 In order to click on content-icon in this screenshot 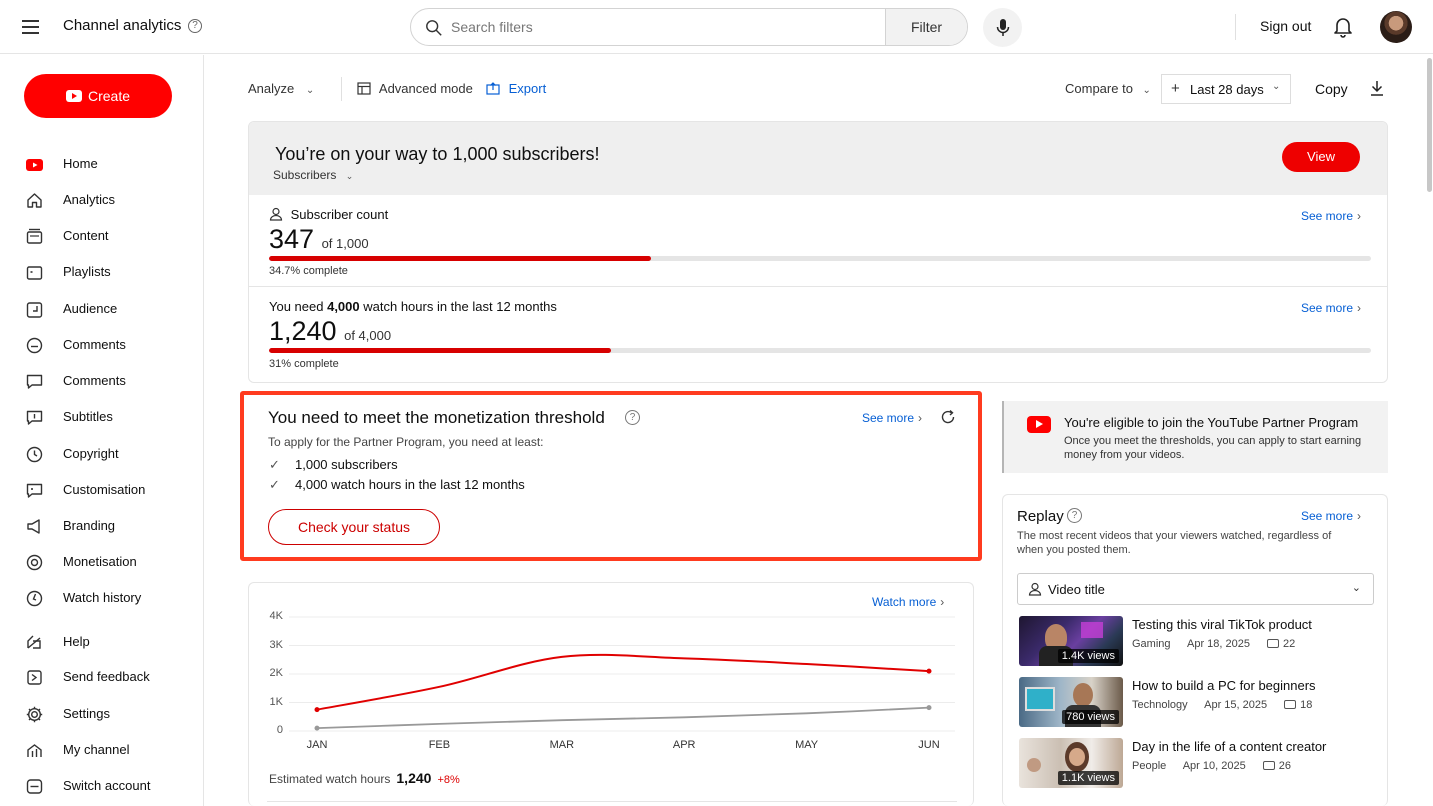, I will do `click(34, 236)`.